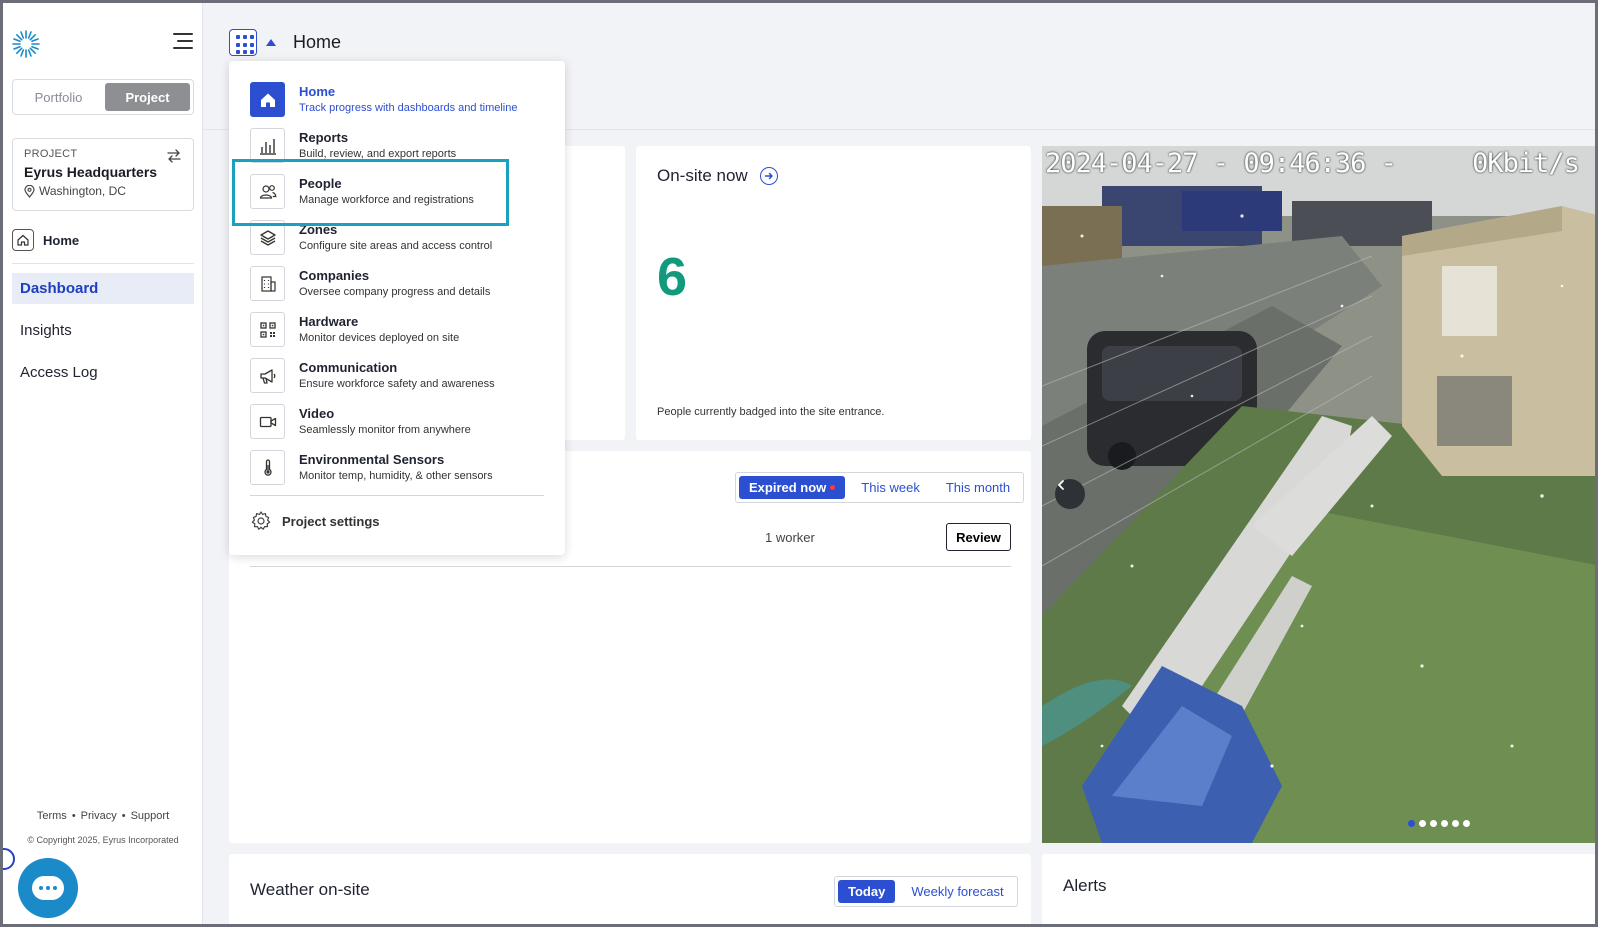  What do you see at coordinates (630, 889) in the screenshot?
I see `weather-card: Weather on-site Today Weekly forecast` at bounding box center [630, 889].